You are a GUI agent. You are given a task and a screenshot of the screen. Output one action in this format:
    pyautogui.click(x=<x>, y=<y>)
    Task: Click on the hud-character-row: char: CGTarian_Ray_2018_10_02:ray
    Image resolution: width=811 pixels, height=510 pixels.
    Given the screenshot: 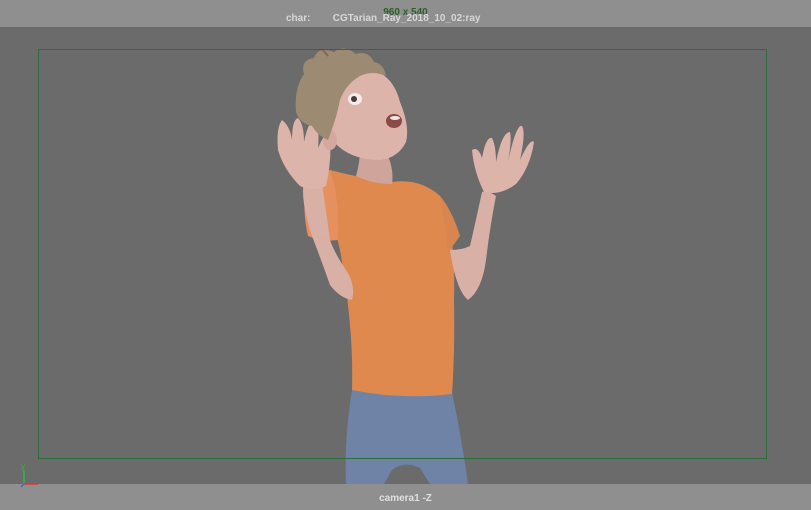 What is the action you would take?
    pyautogui.click(x=383, y=18)
    